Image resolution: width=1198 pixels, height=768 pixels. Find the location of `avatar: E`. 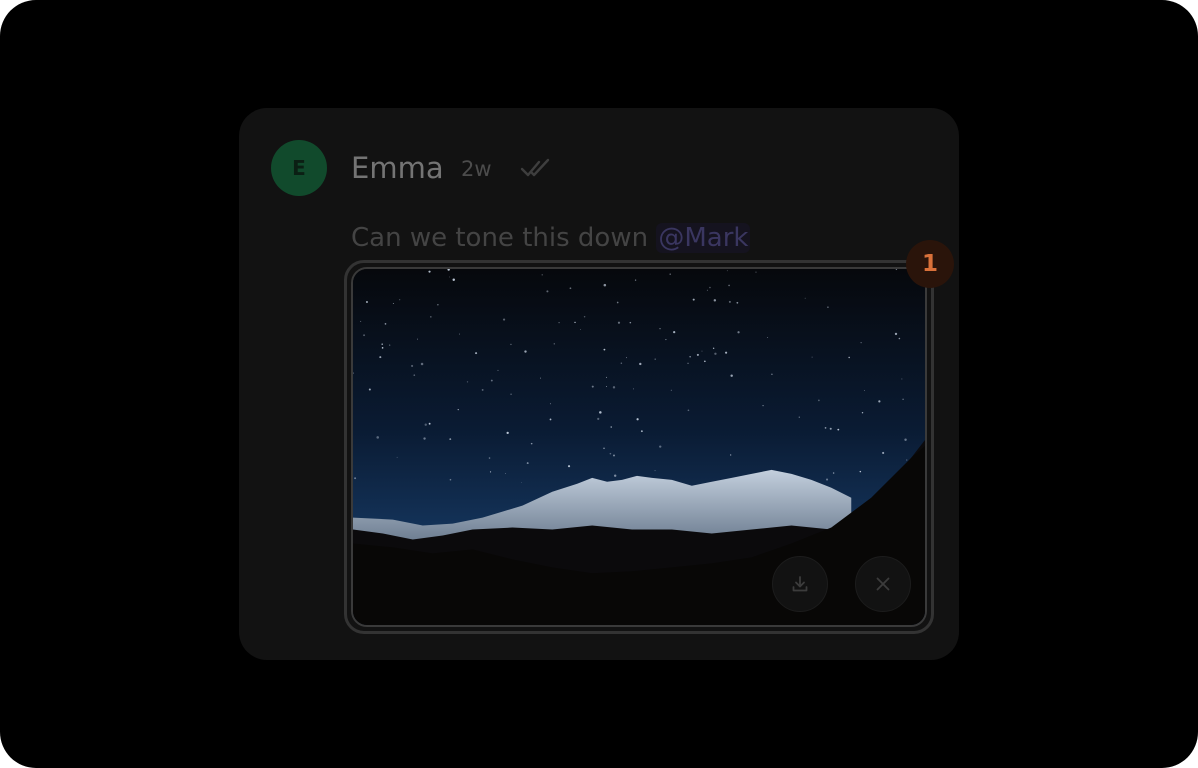

avatar: E is located at coordinates (299, 168).